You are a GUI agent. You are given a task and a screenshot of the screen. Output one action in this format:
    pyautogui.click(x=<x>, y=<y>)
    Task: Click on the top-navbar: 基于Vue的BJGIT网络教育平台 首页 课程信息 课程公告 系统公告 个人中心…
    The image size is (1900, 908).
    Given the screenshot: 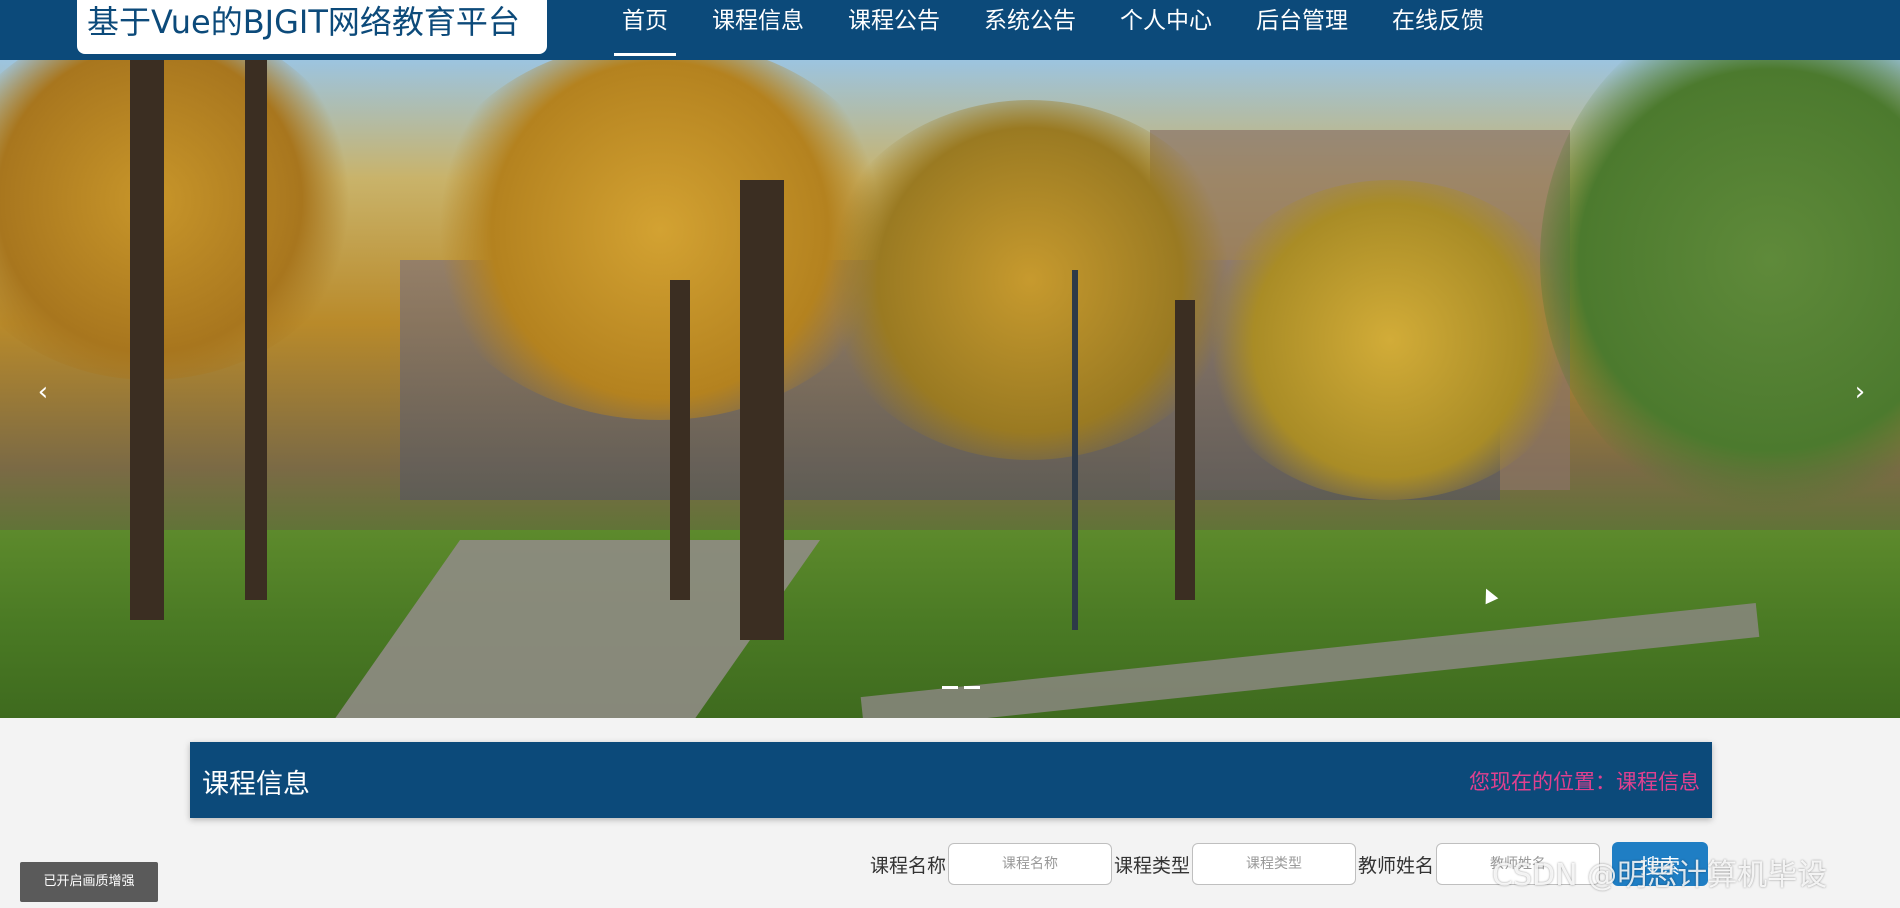 What is the action you would take?
    pyautogui.click(x=950, y=30)
    